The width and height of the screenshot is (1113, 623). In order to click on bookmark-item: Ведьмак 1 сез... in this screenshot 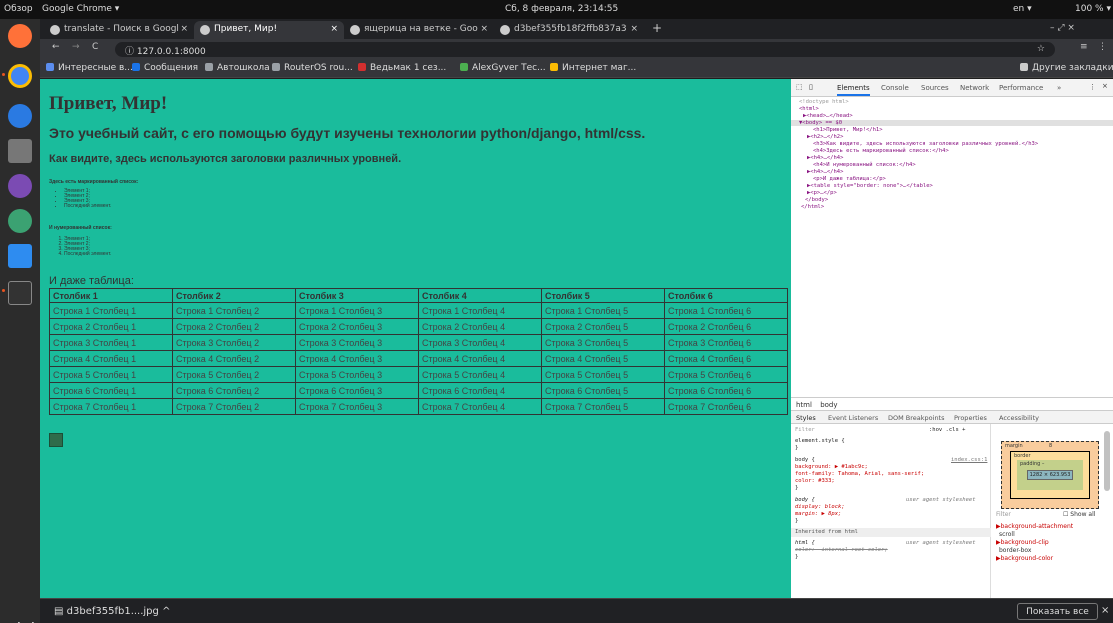, I will do `click(402, 68)`.